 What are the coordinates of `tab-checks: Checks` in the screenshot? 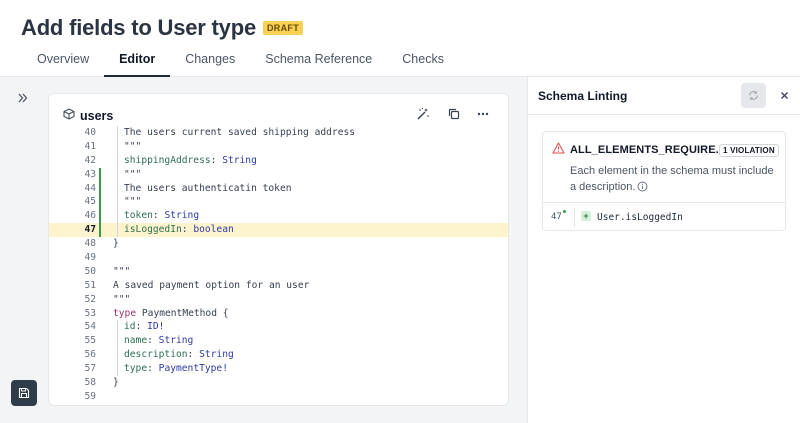 It's located at (423, 60).